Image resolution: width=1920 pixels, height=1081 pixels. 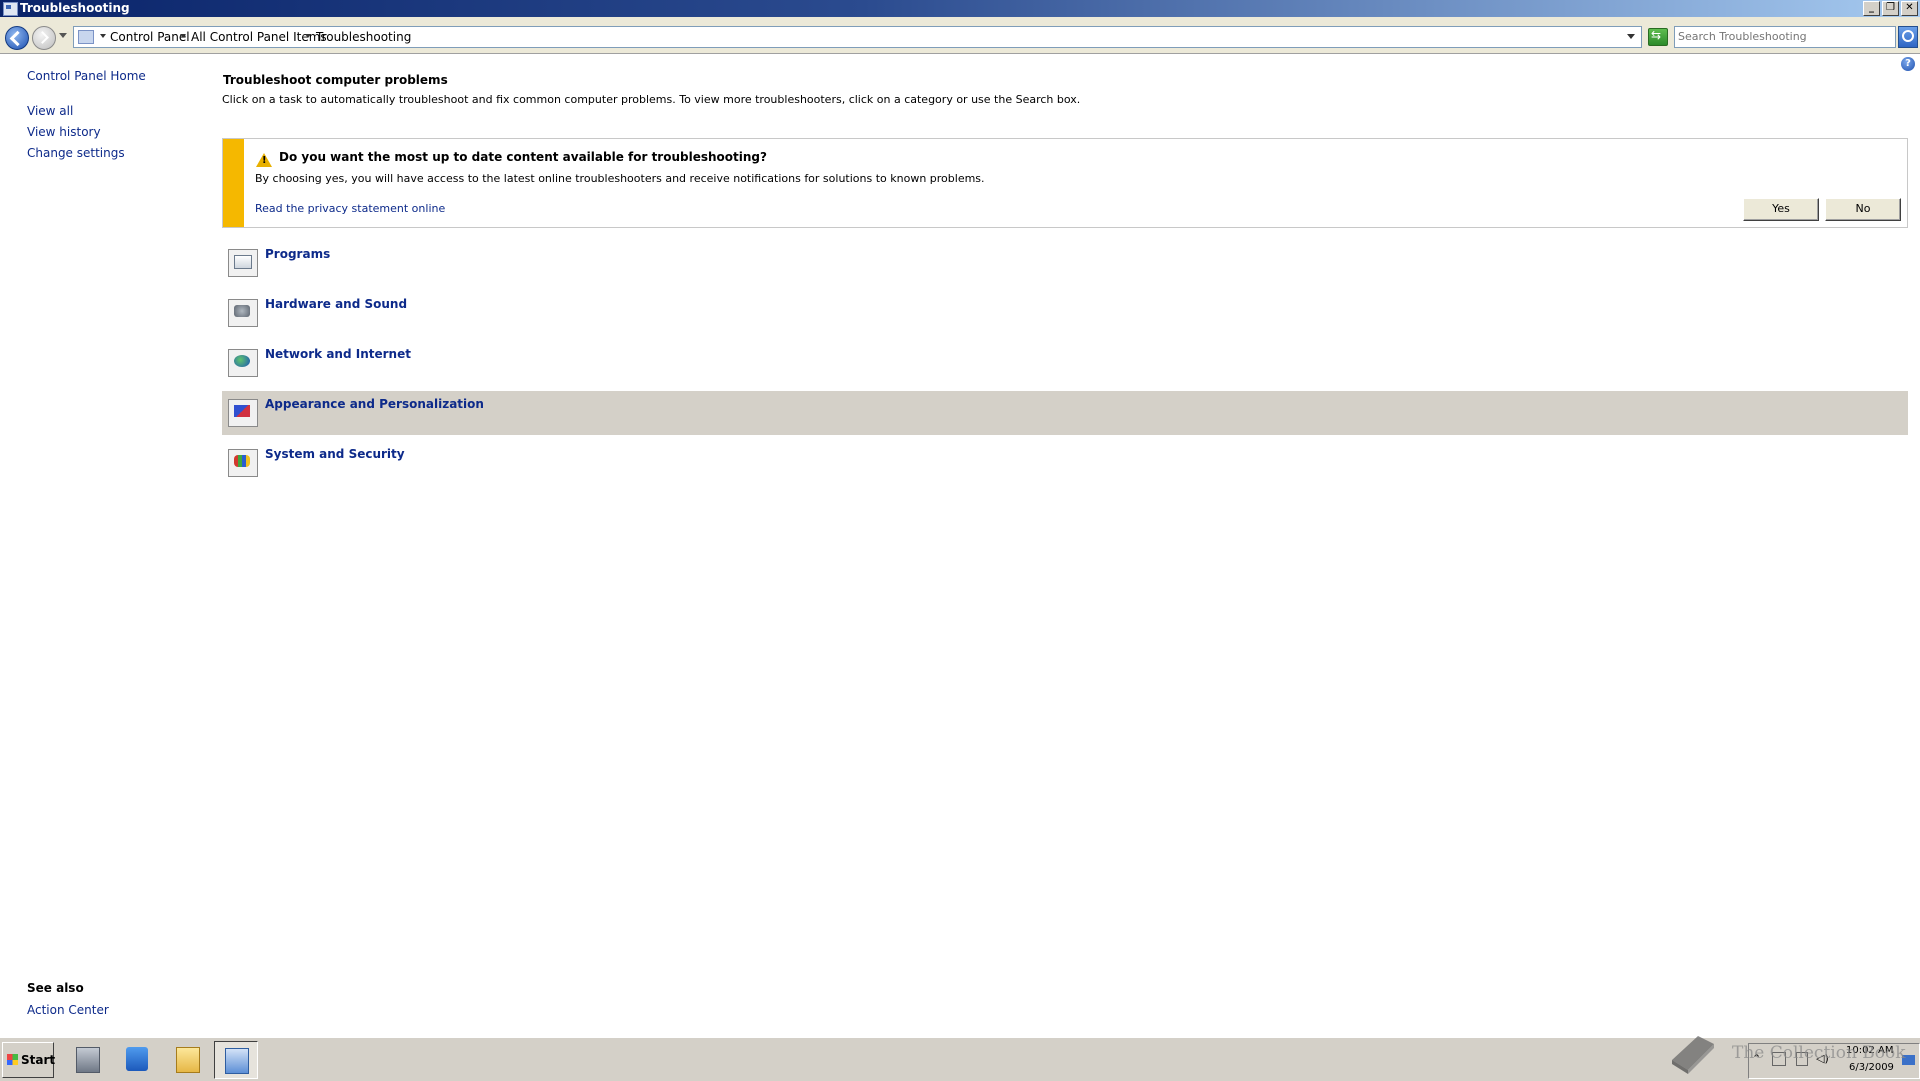 I want to click on help-icon: ?, so click(x=1908, y=64).